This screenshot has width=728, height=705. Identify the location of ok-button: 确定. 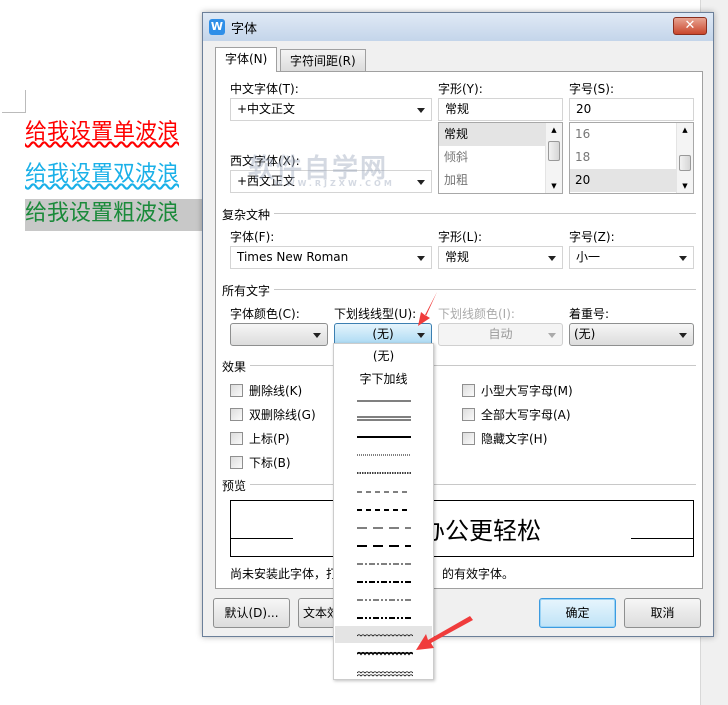
(577, 613).